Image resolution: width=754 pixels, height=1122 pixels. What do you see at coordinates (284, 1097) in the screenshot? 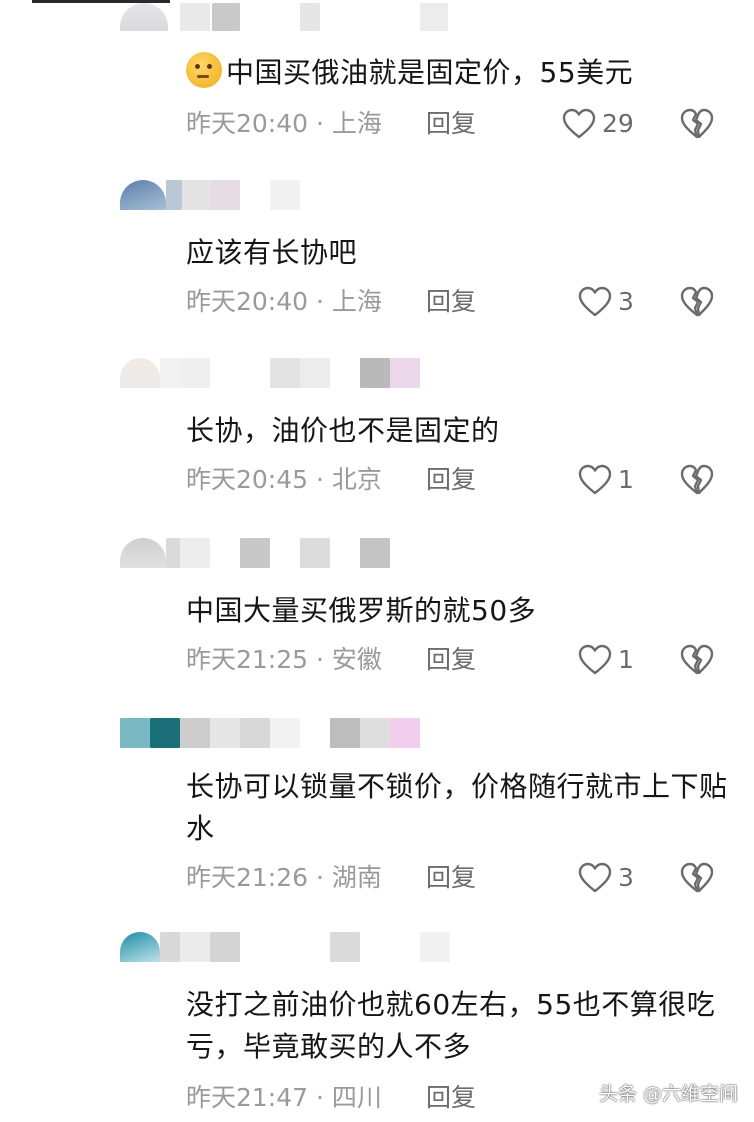
I see `comment-time-location: 昨天21:47 · 四川` at bounding box center [284, 1097].